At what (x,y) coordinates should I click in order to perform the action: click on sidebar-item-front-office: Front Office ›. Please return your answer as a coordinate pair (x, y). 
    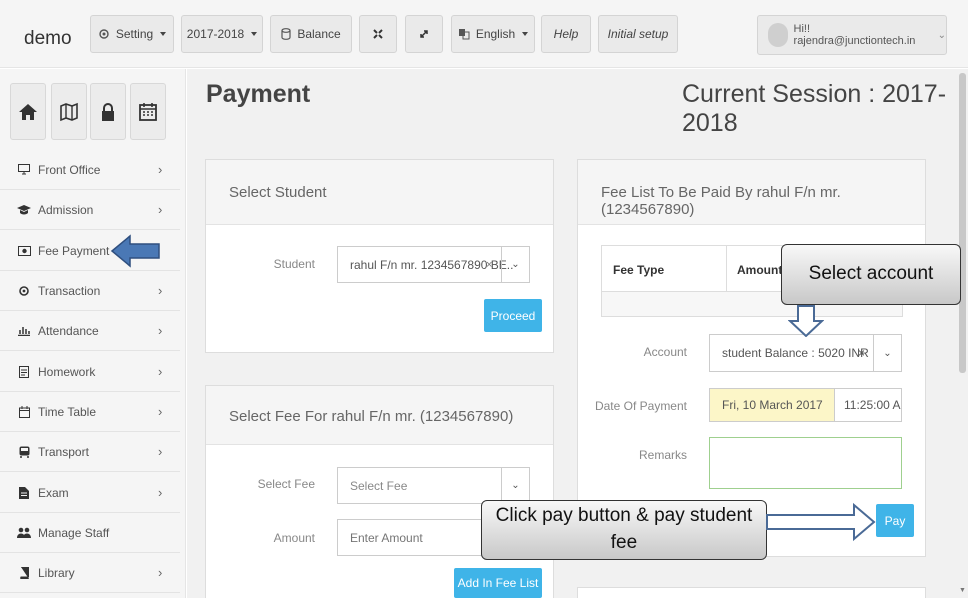
    Looking at the image, I should click on (90, 170).